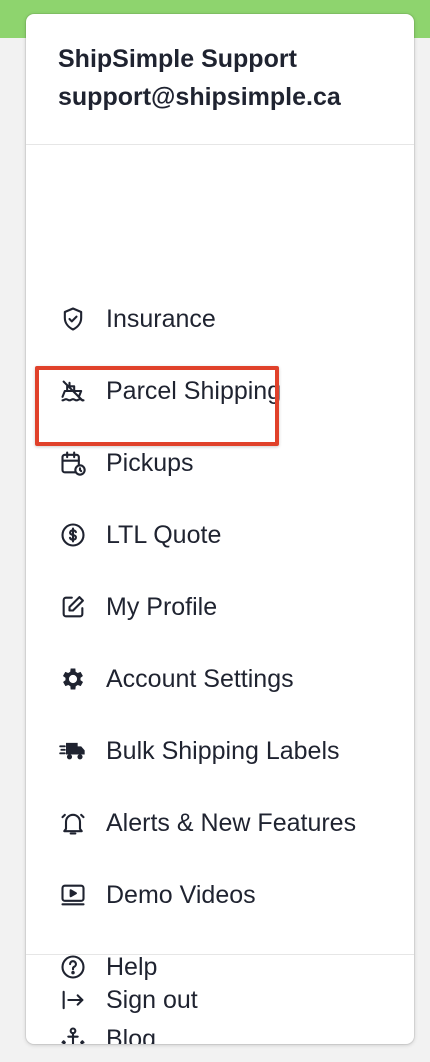  I want to click on calendar-clock-icon, so click(73, 463).